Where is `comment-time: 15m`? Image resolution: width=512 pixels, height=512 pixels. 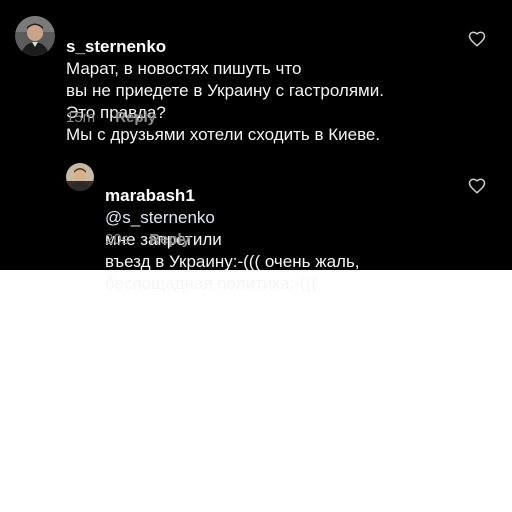
comment-time: 15m is located at coordinates (81, 117).